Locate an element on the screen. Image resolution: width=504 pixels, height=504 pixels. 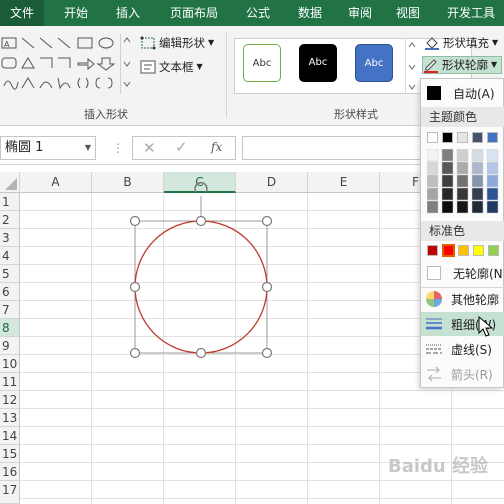
menu-item-no-outline-label: 无轮廓(N is located at coordinates (478, 273).